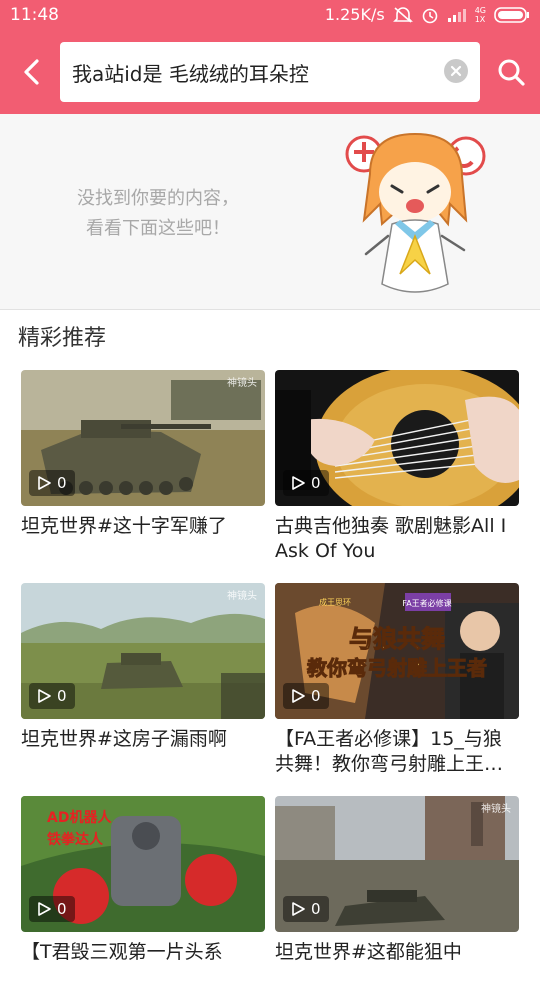 This screenshot has width=540, height=990. What do you see at coordinates (62, 338) in the screenshot?
I see `section-title: 精彩推荐` at bounding box center [62, 338].